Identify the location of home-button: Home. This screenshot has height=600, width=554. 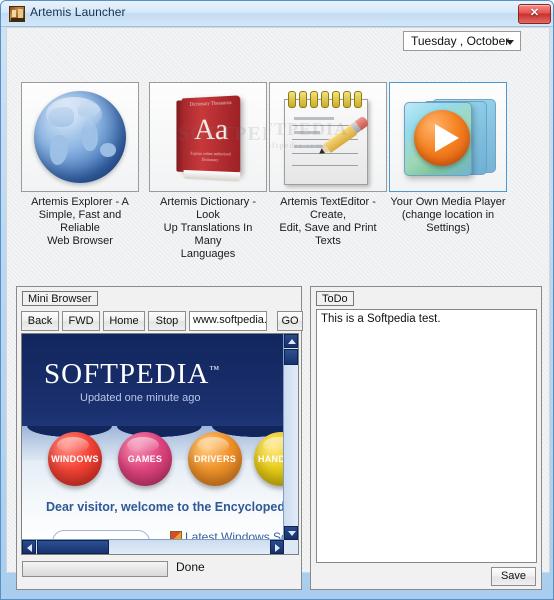
(124, 321).